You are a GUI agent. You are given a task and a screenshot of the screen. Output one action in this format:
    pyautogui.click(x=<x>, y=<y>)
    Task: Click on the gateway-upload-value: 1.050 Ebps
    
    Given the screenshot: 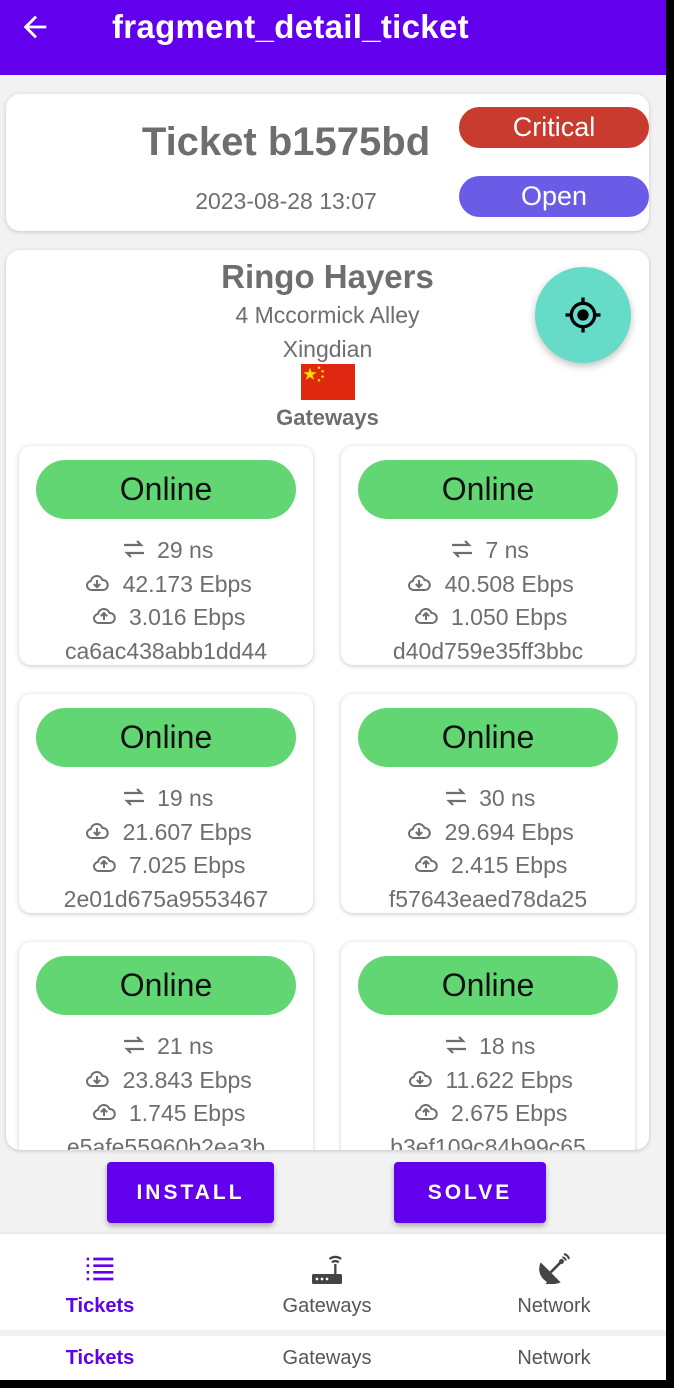 What is the action you would take?
    pyautogui.click(x=509, y=617)
    